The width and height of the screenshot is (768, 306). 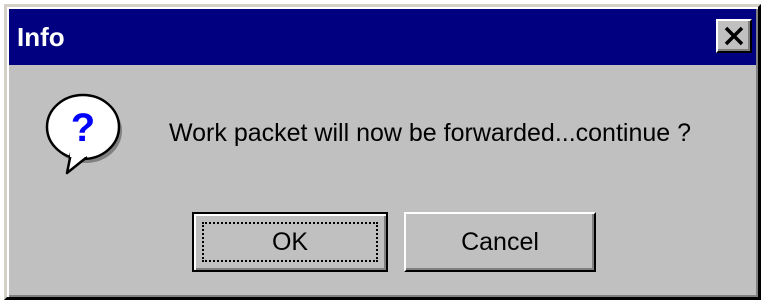 I want to click on close-button, so click(x=734, y=36).